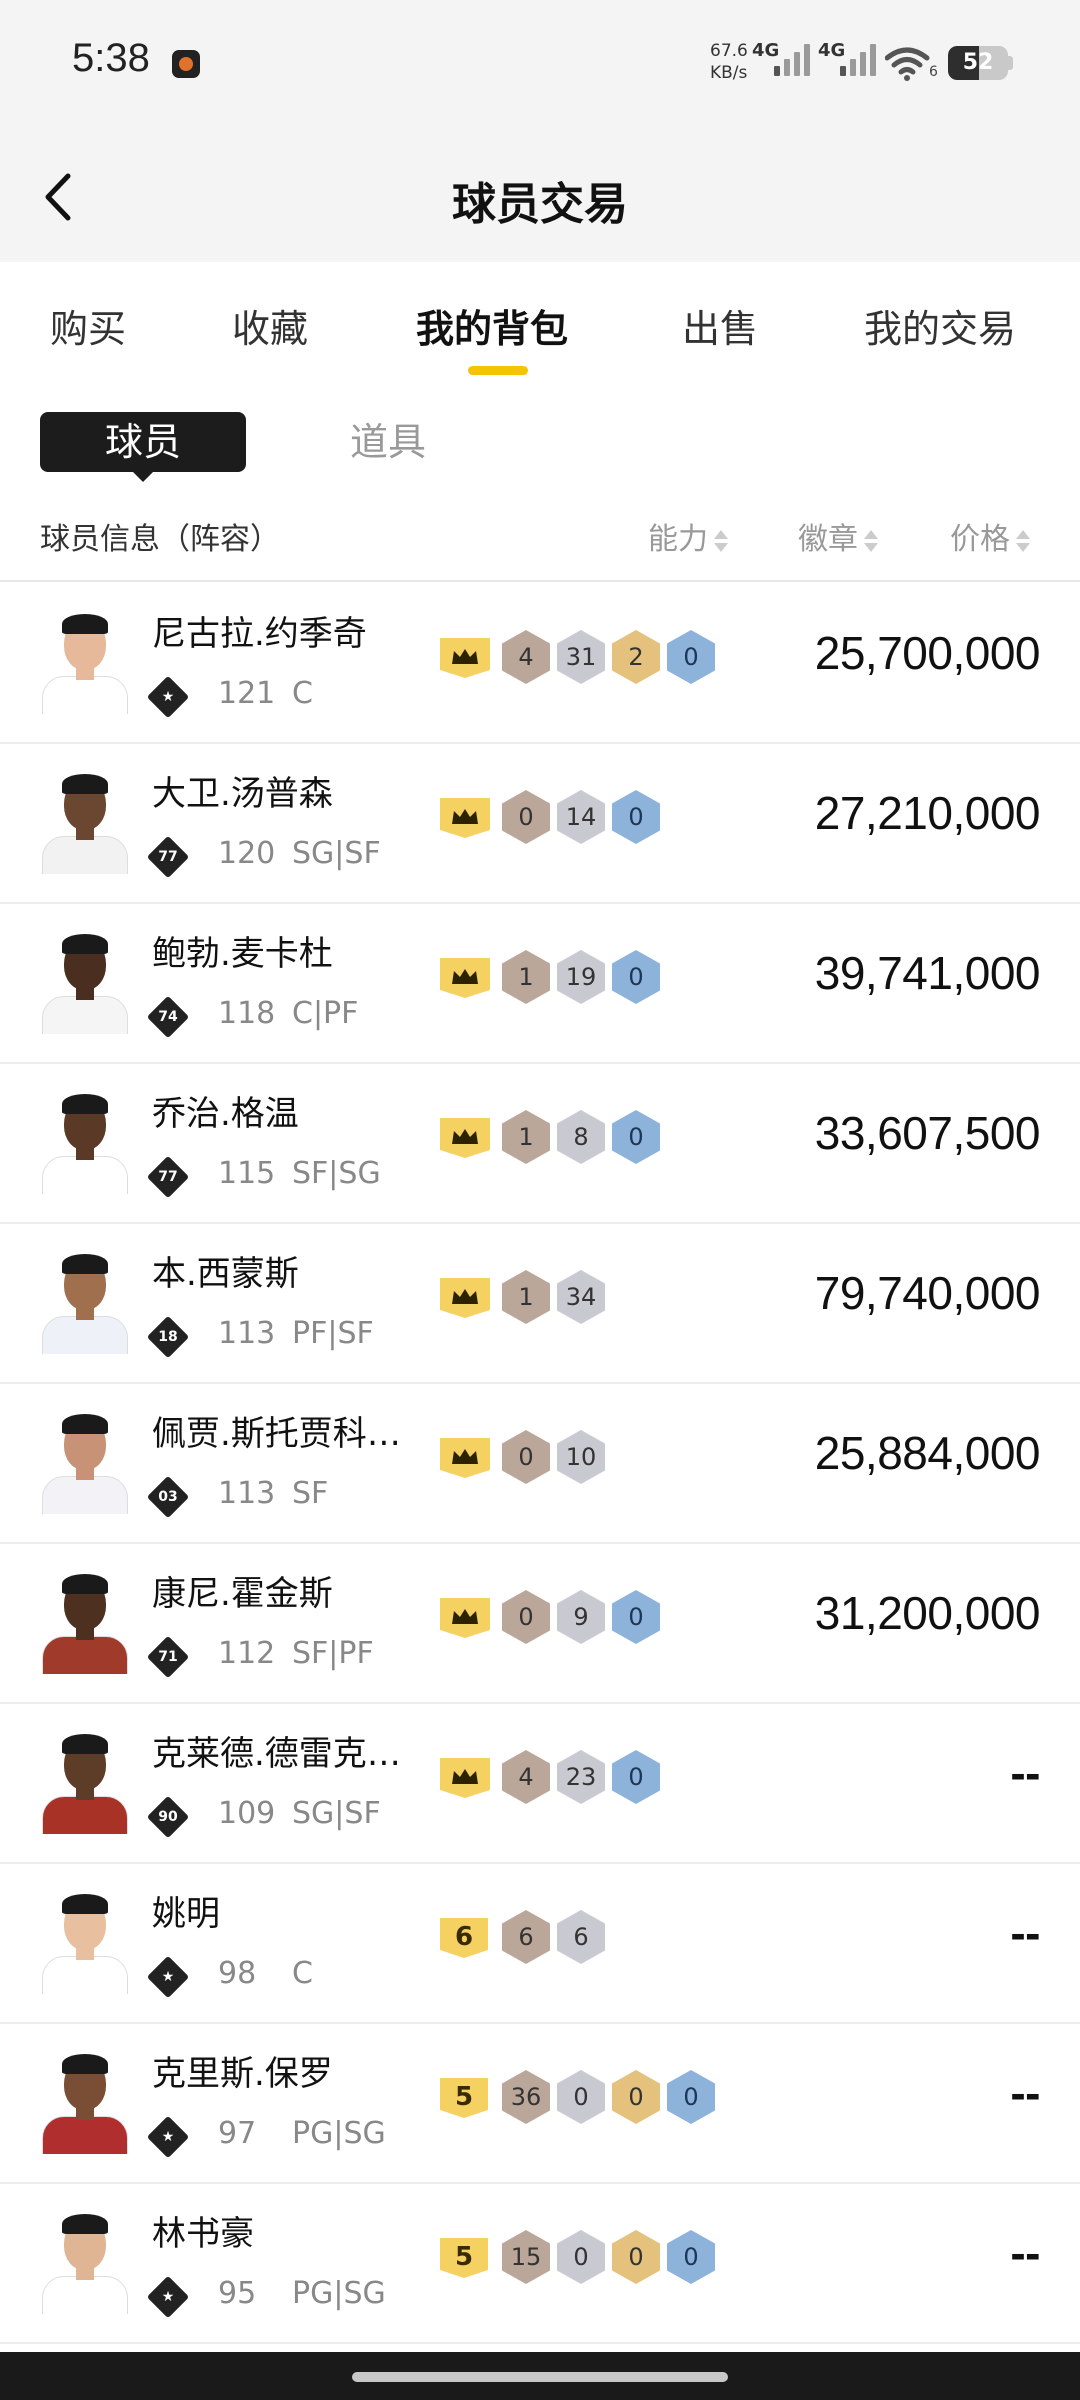 The width and height of the screenshot is (1080, 2400). I want to click on player-row: 鲍勃.麦卡杜 74 118 C|PF 1 19 0 39,741,000, so click(540, 984).